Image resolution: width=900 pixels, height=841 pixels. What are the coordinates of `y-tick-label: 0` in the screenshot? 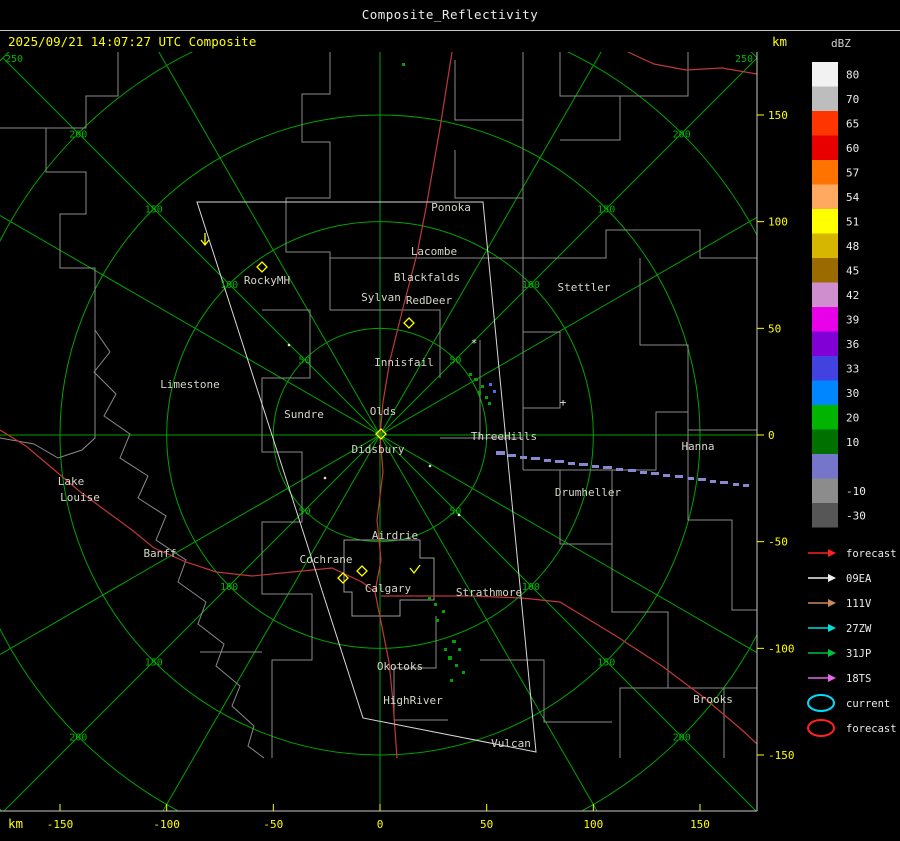 It's located at (771, 435).